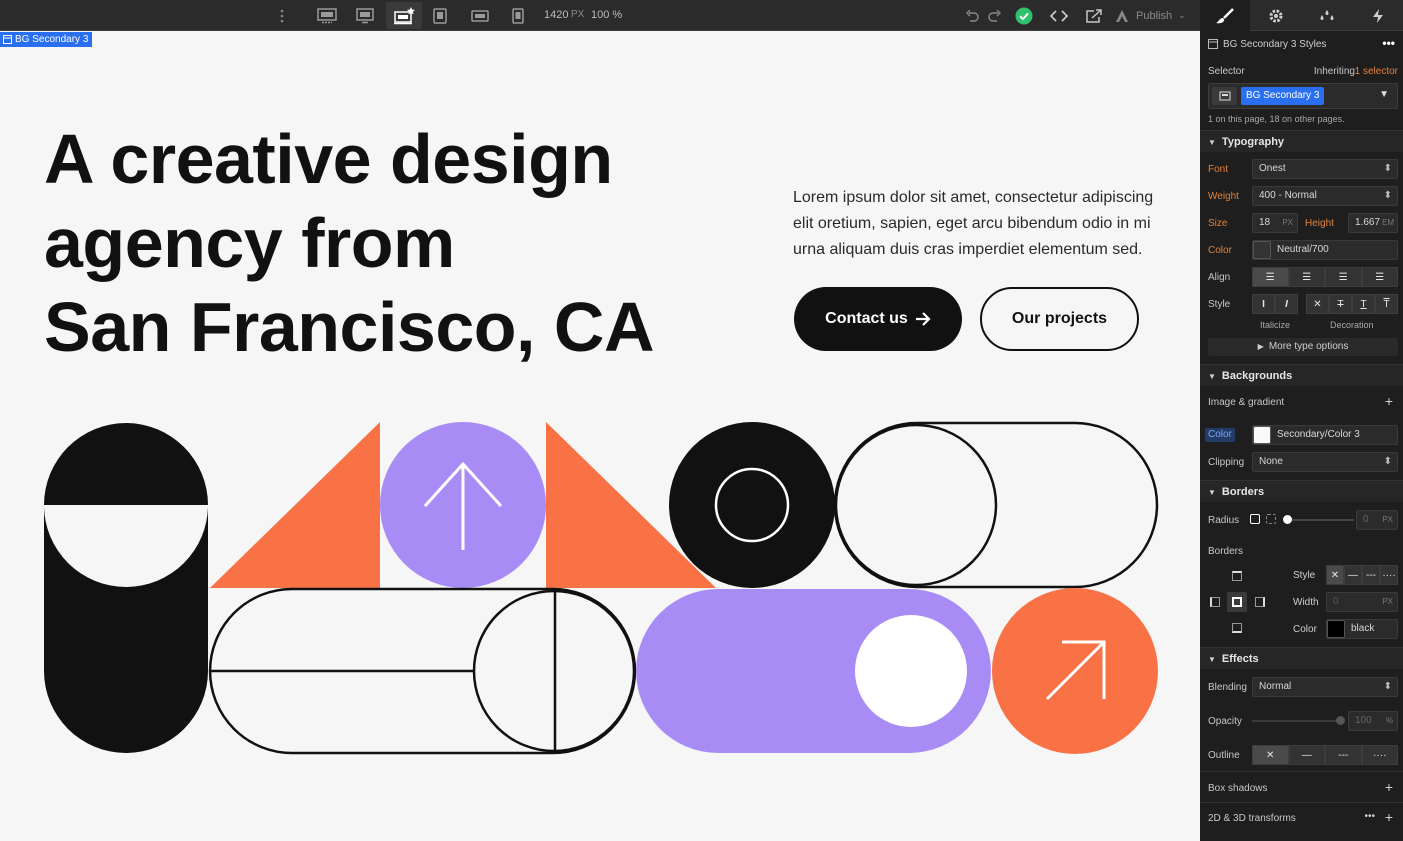  I want to click on bg-color-swatch, so click(1262, 435).